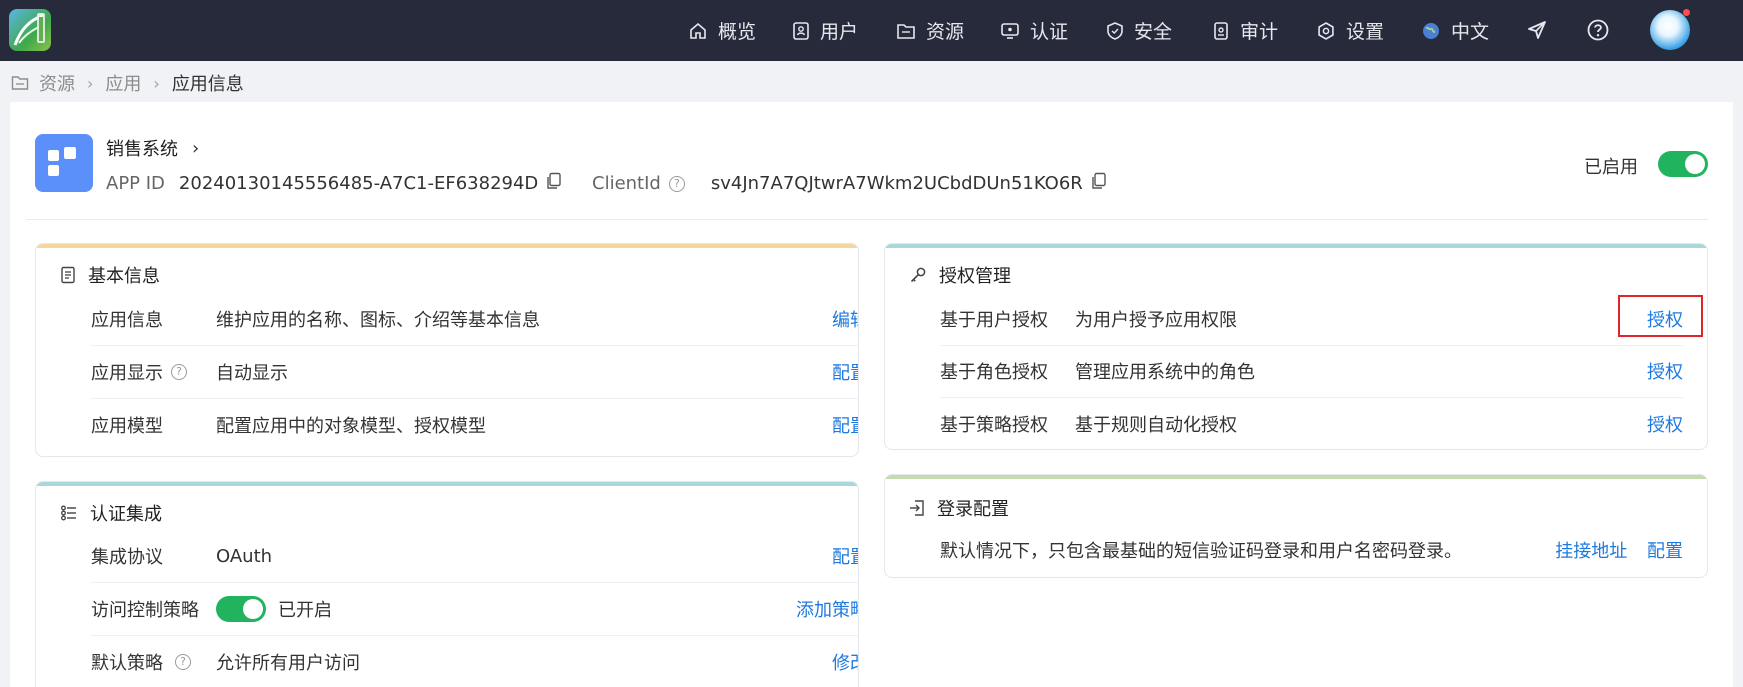  What do you see at coordinates (827, 609) in the screenshot?
I see `add-policy-link: 添加策略` at bounding box center [827, 609].